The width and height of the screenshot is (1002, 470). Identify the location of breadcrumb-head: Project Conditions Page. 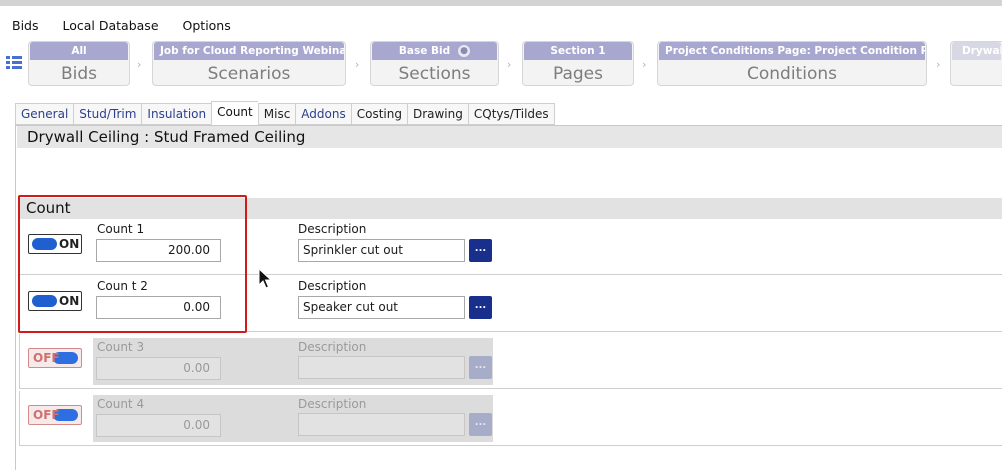
(792, 51).